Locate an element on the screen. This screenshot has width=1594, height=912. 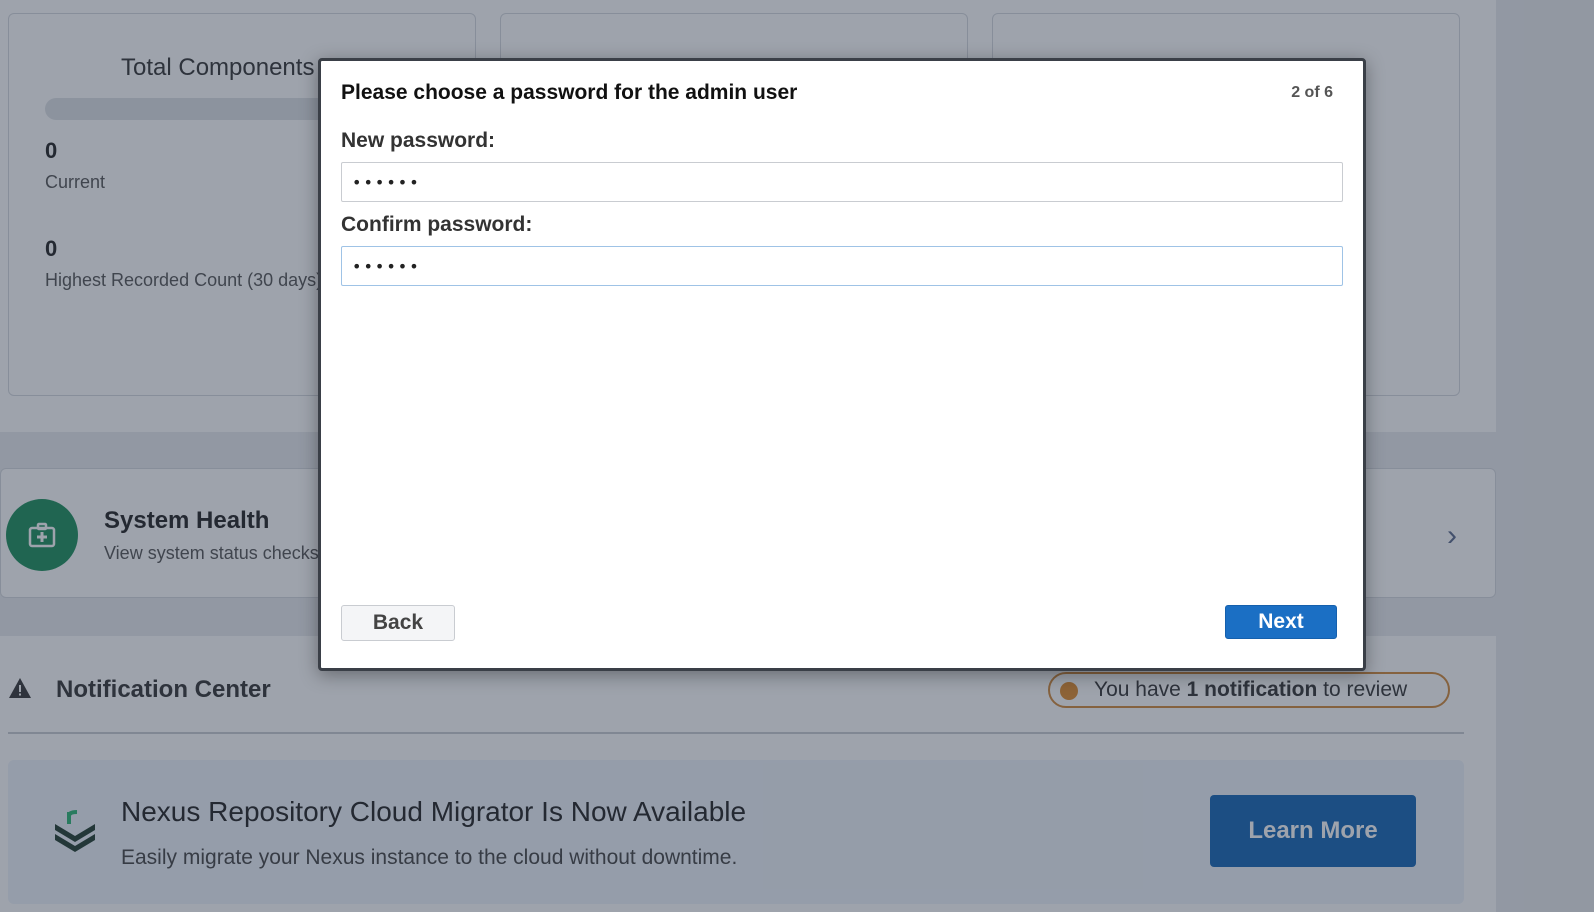
back-button: Back is located at coordinates (398, 623).